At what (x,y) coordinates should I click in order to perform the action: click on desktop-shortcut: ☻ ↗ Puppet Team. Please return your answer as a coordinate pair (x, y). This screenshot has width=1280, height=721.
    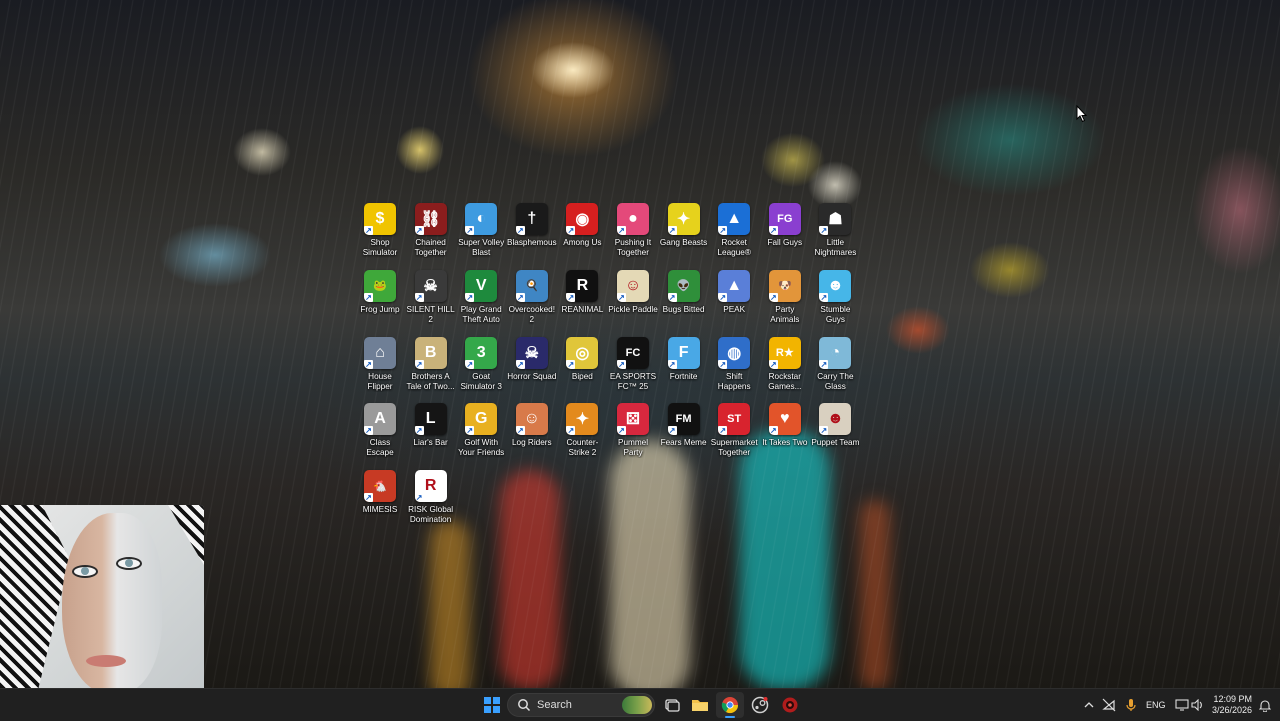
    Looking at the image, I should click on (835, 425).